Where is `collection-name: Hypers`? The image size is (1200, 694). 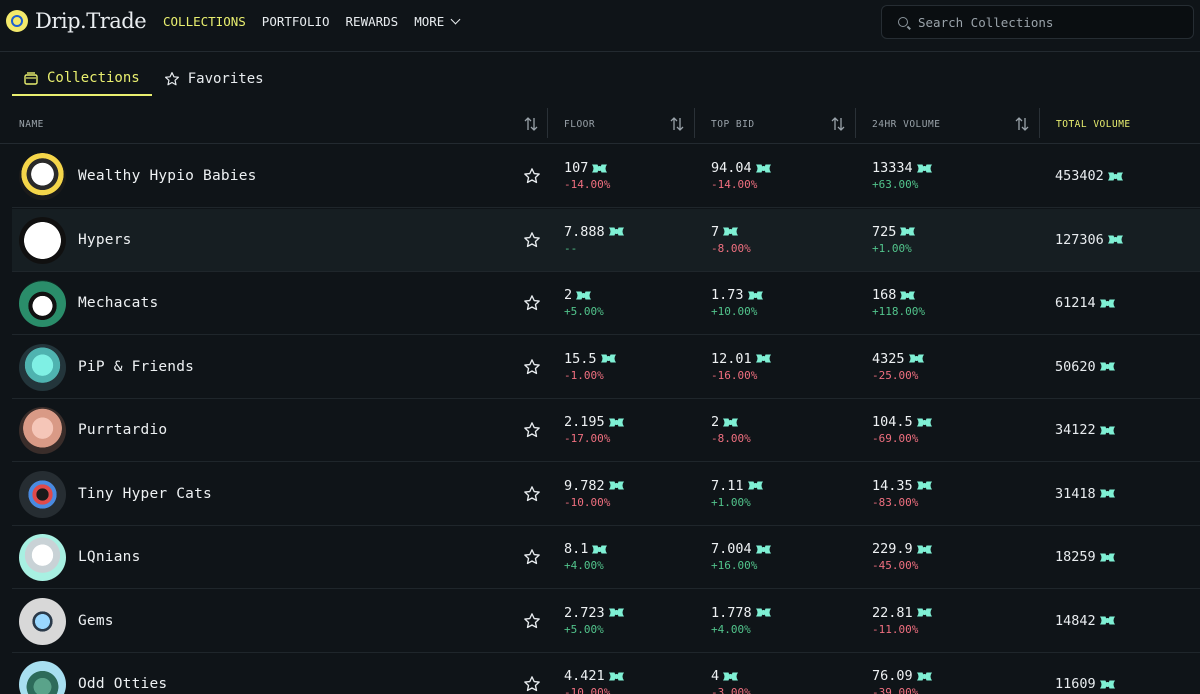 collection-name: Hypers is located at coordinates (105, 240).